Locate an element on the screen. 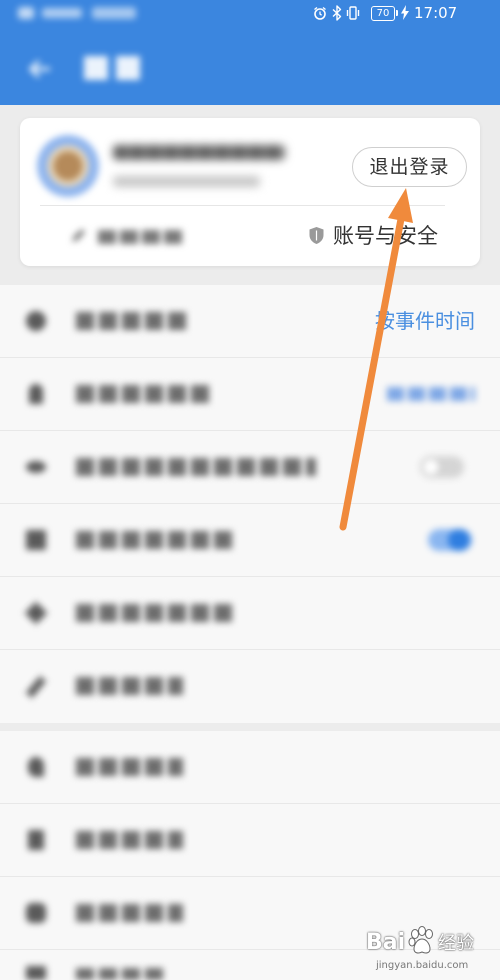  avatar is located at coordinates (68, 166).